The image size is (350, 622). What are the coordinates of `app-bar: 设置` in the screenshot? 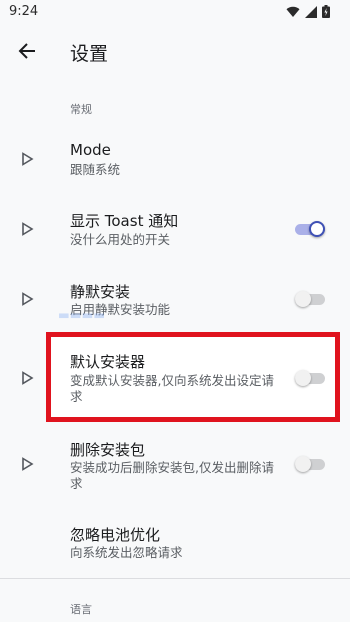 It's located at (175, 51).